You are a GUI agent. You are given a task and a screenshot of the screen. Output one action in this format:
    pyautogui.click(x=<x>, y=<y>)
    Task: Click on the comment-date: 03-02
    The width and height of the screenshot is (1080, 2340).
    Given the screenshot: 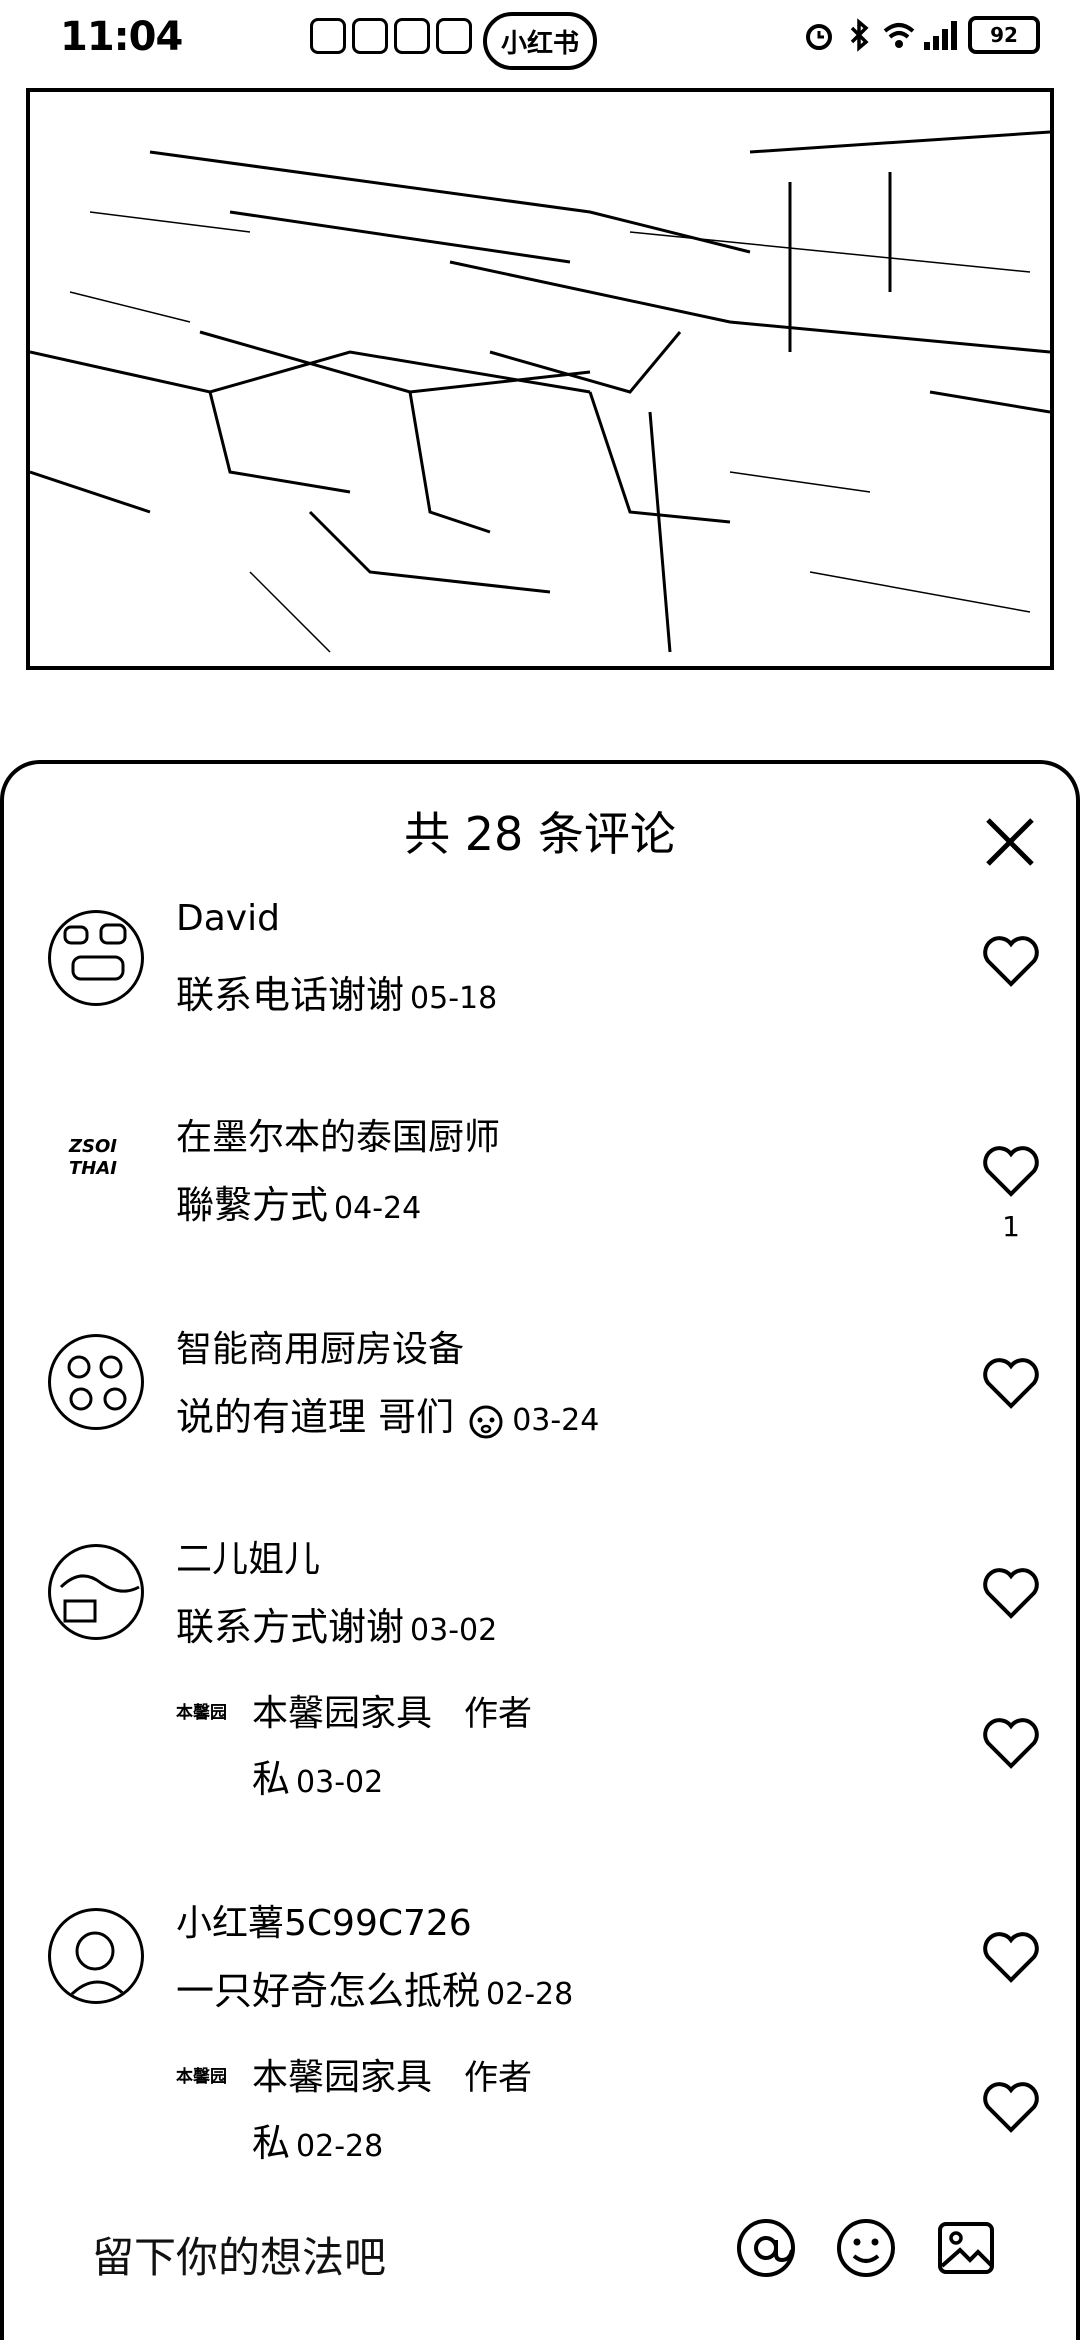 What is the action you would take?
    pyautogui.click(x=454, y=1630)
    